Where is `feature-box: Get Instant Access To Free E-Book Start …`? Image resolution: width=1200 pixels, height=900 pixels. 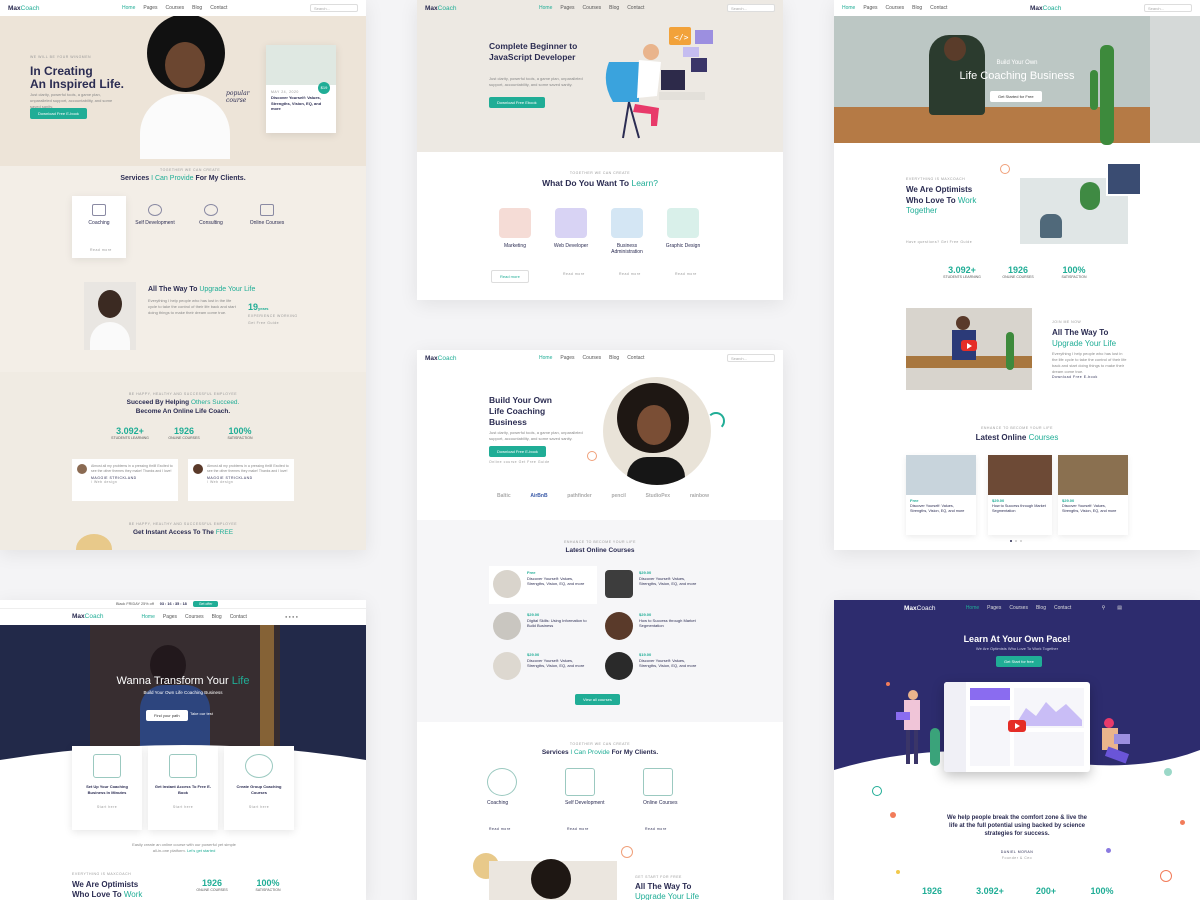 feature-box: Get Instant Access To Free E-Book Start … is located at coordinates (183, 788).